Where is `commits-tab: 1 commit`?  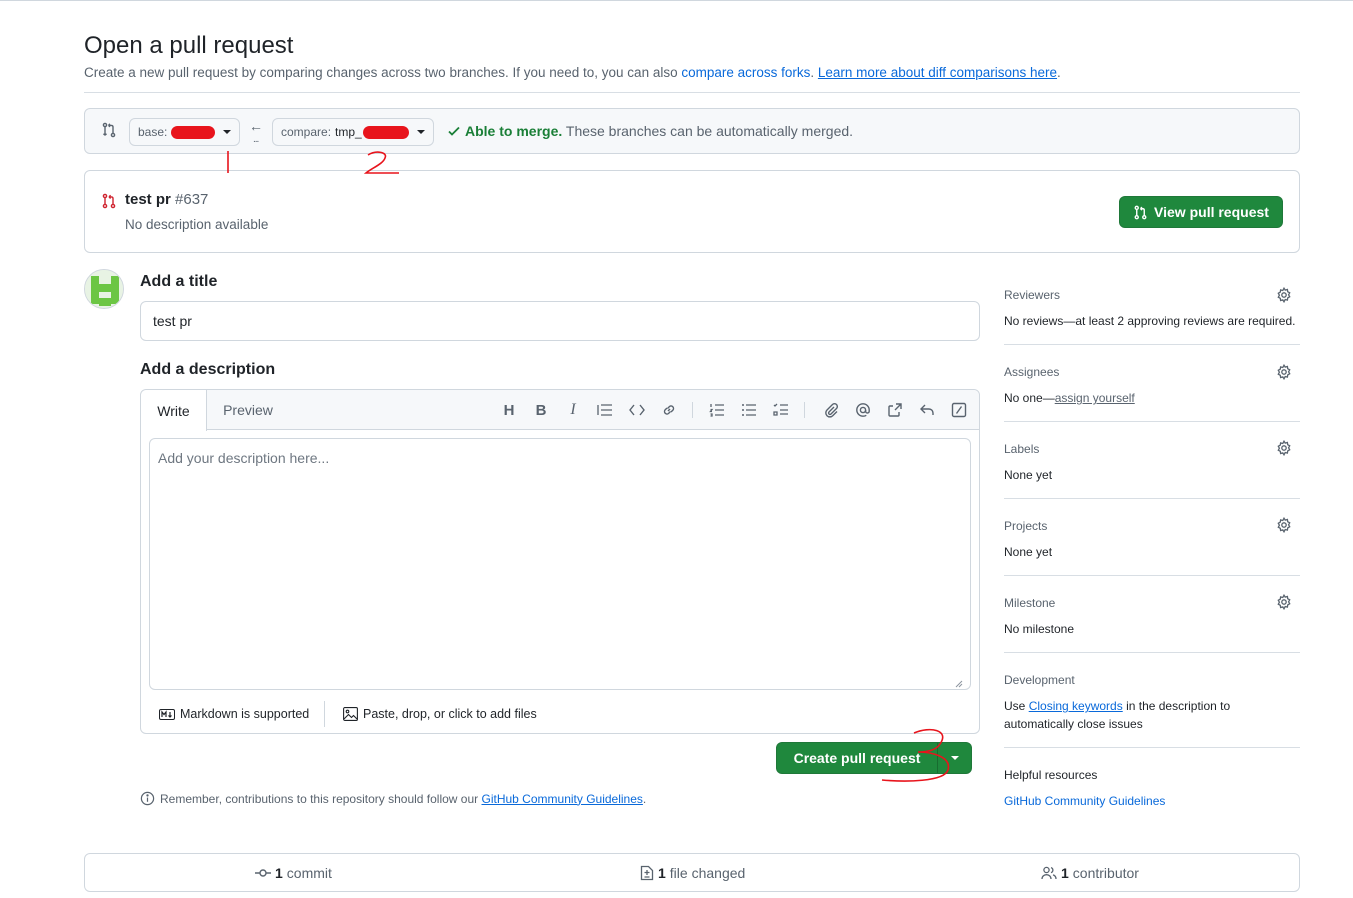 commits-tab: 1 commit is located at coordinates (293, 873).